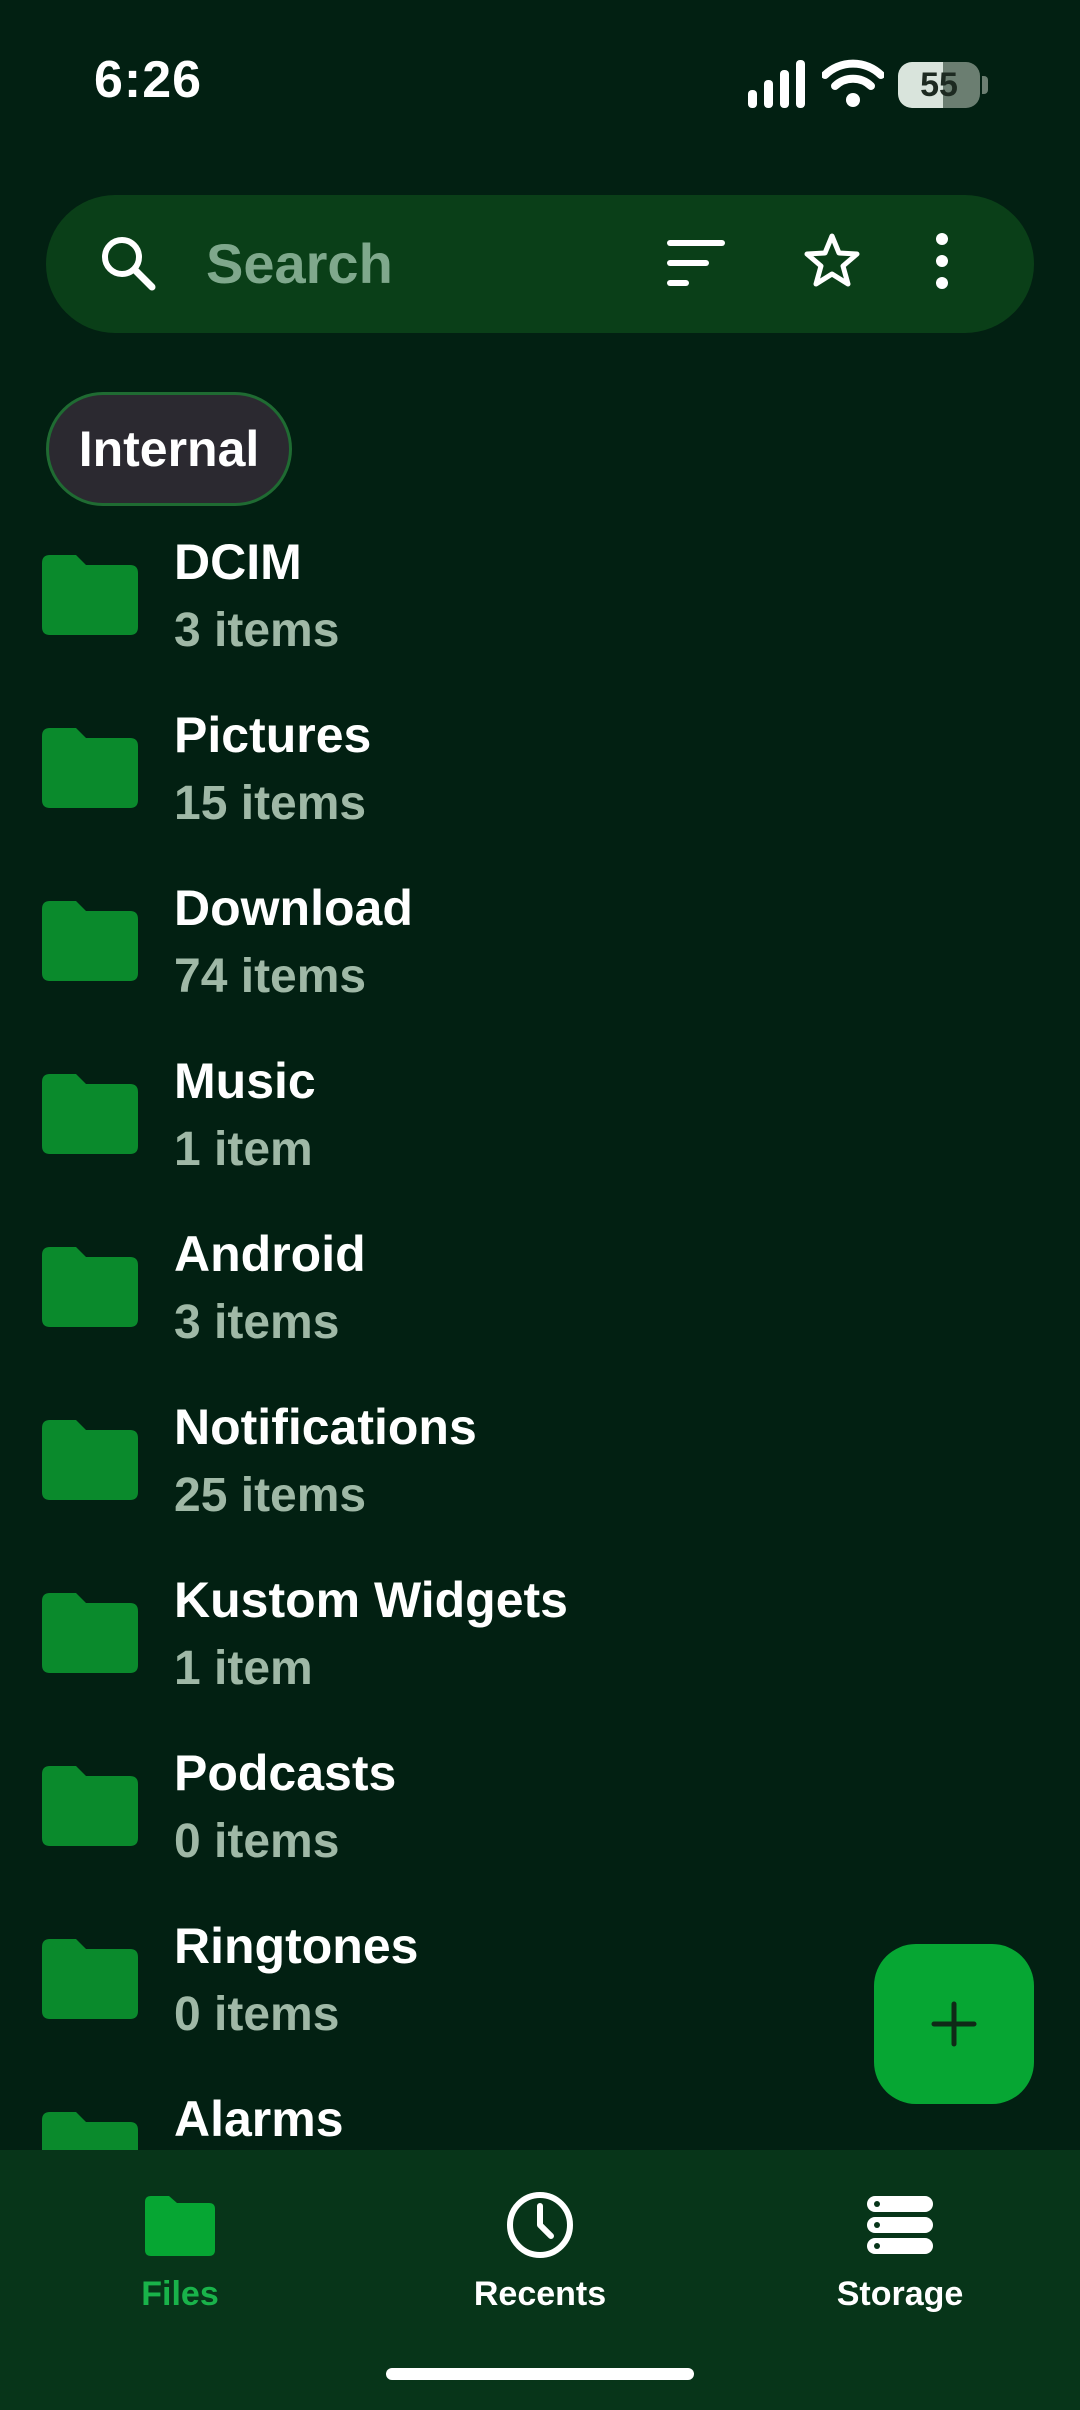  I want to click on add-button, so click(954, 2024).